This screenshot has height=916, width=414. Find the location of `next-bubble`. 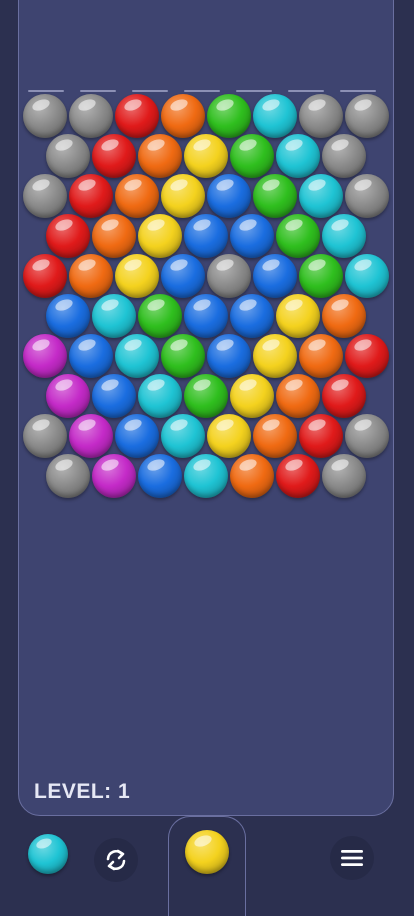

next-bubble is located at coordinates (48, 854).